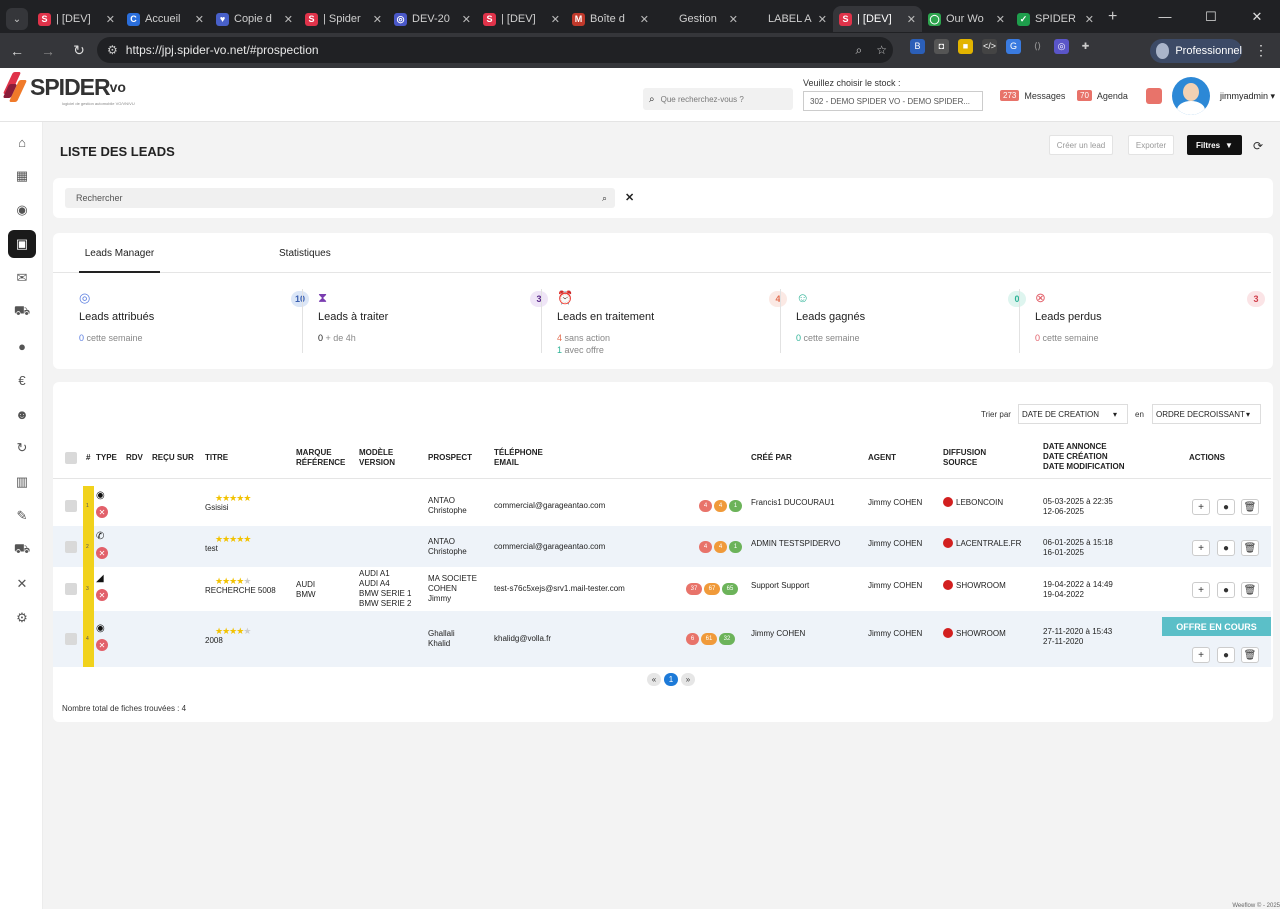 The width and height of the screenshot is (1280, 909). I want to click on browser-tab: S | Spider ✕, so click(343, 19).